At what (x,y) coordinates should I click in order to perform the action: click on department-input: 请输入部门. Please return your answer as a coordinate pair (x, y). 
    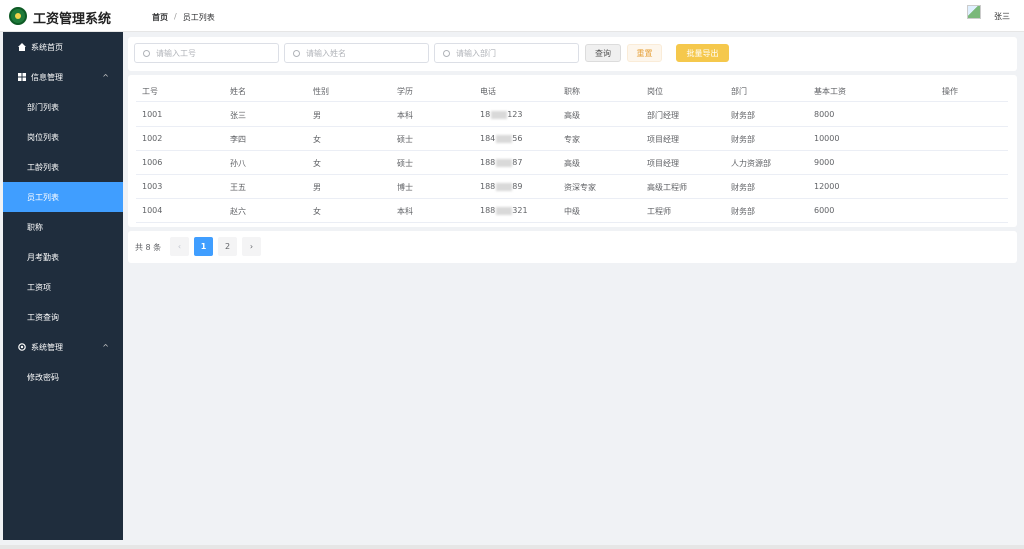
    Looking at the image, I should click on (506, 53).